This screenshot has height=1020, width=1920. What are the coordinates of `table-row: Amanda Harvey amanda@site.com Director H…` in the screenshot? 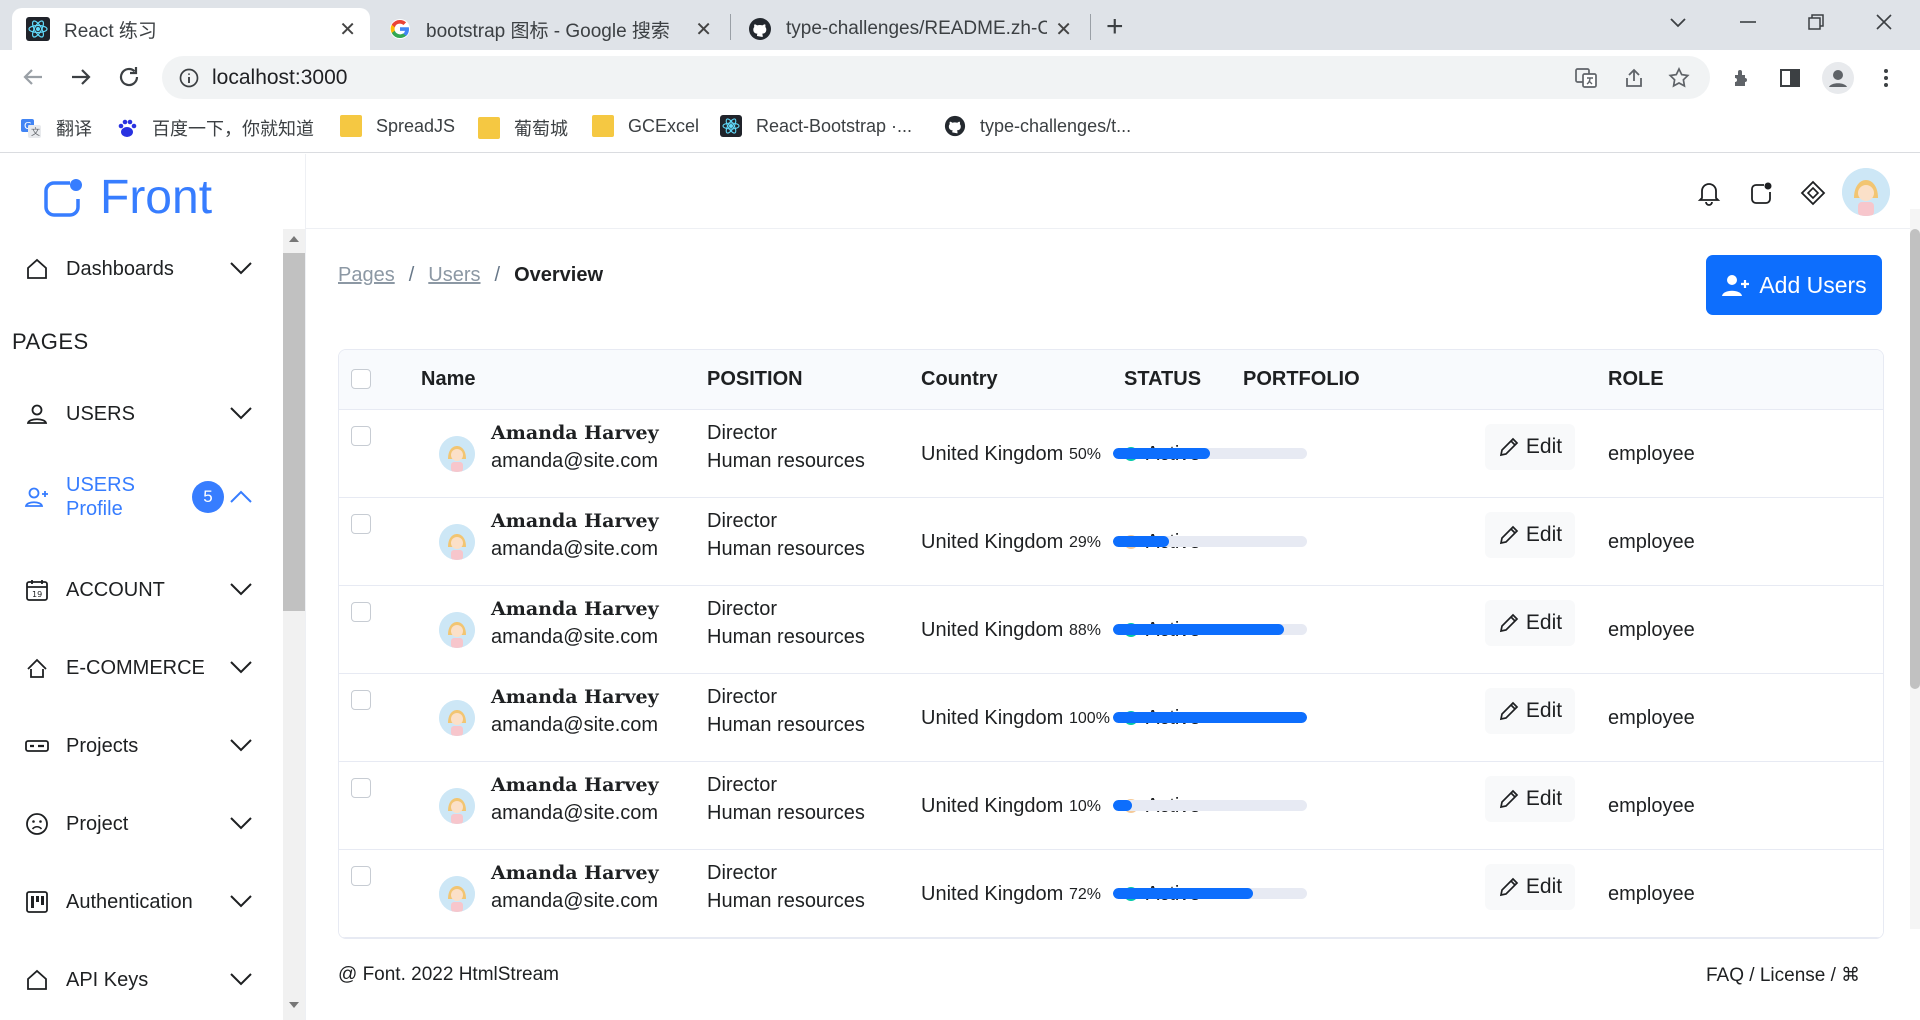 It's located at (1111, 894).